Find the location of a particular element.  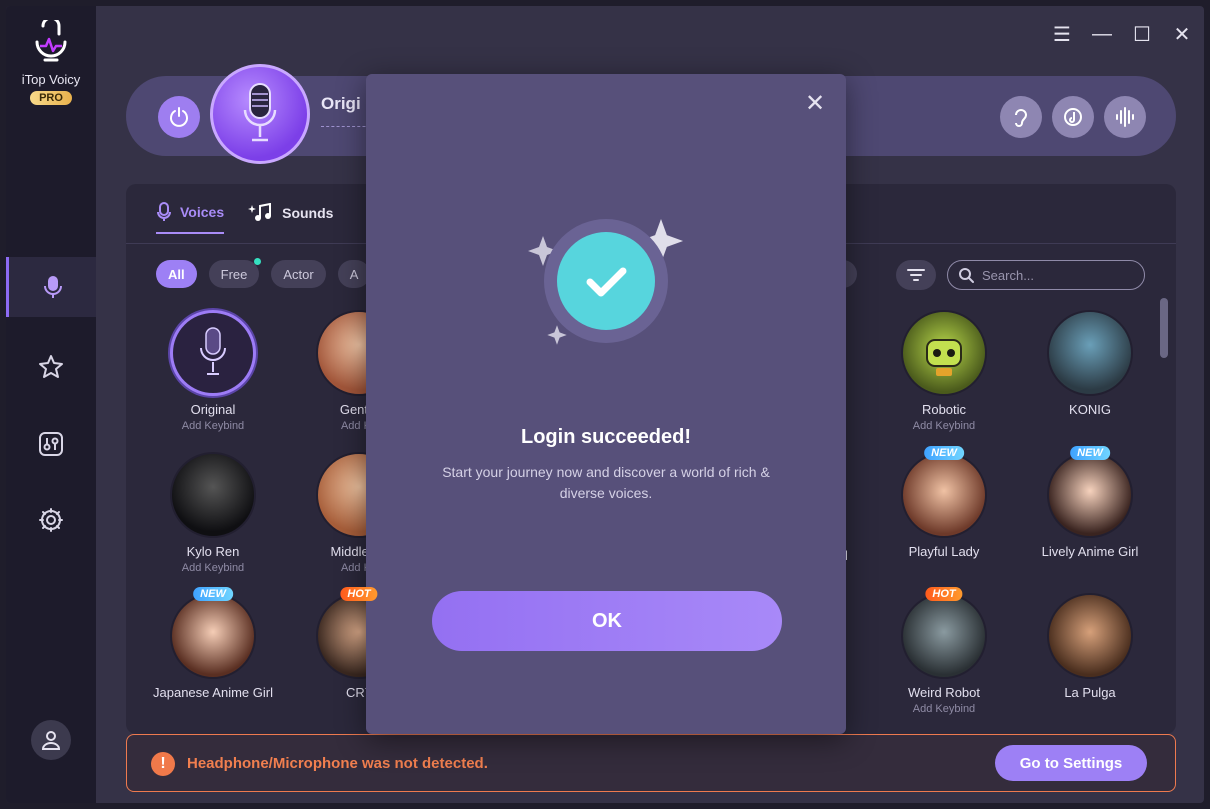

voice-card-konig: KONIG is located at coordinates (1090, 365).